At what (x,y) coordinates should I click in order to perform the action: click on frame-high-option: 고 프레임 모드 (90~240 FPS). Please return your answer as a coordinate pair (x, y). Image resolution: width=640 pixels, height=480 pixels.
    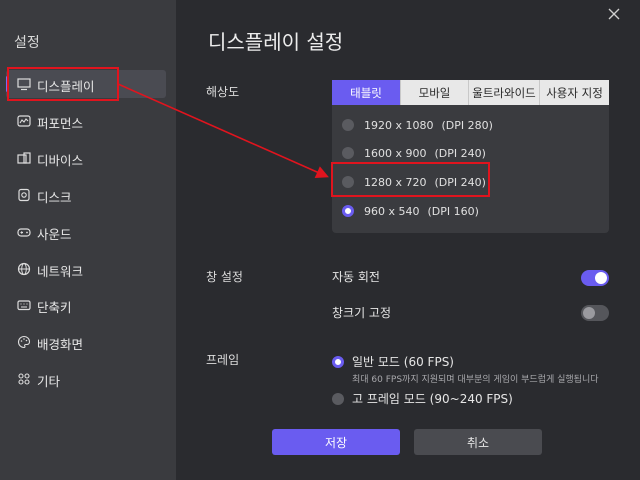
    Looking at the image, I should click on (422, 398).